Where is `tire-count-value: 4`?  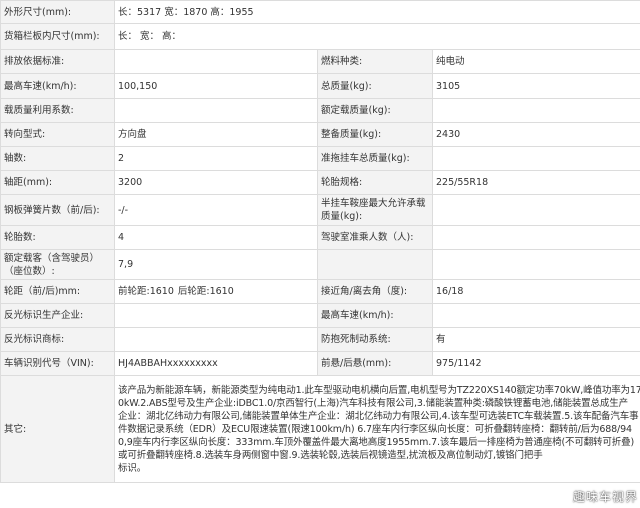
tire-count-value: 4 is located at coordinates (216, 237).